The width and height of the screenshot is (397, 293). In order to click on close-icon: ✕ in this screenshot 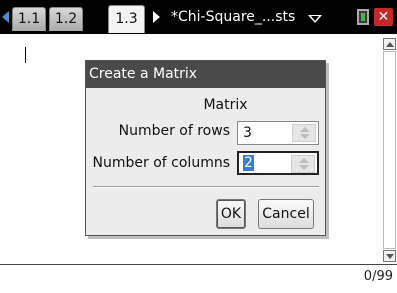, I will do `click(383, 17)`.